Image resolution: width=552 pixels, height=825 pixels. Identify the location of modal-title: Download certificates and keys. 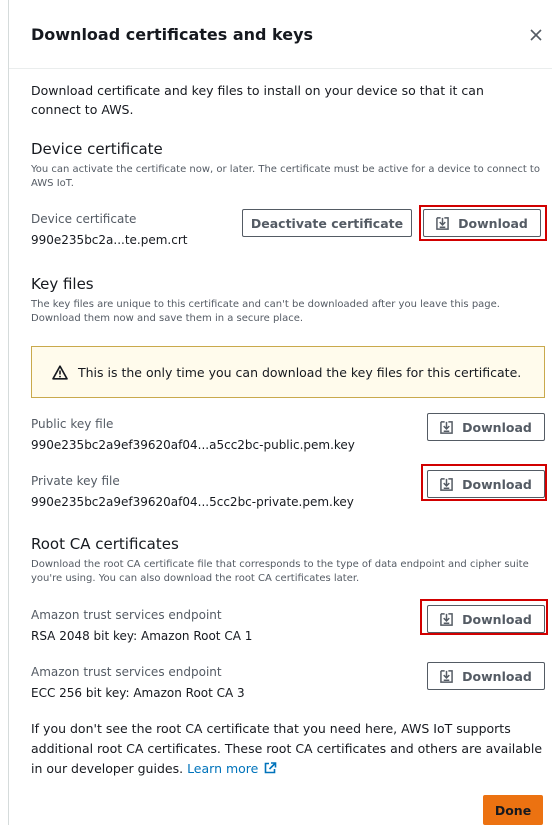
(172, 34).